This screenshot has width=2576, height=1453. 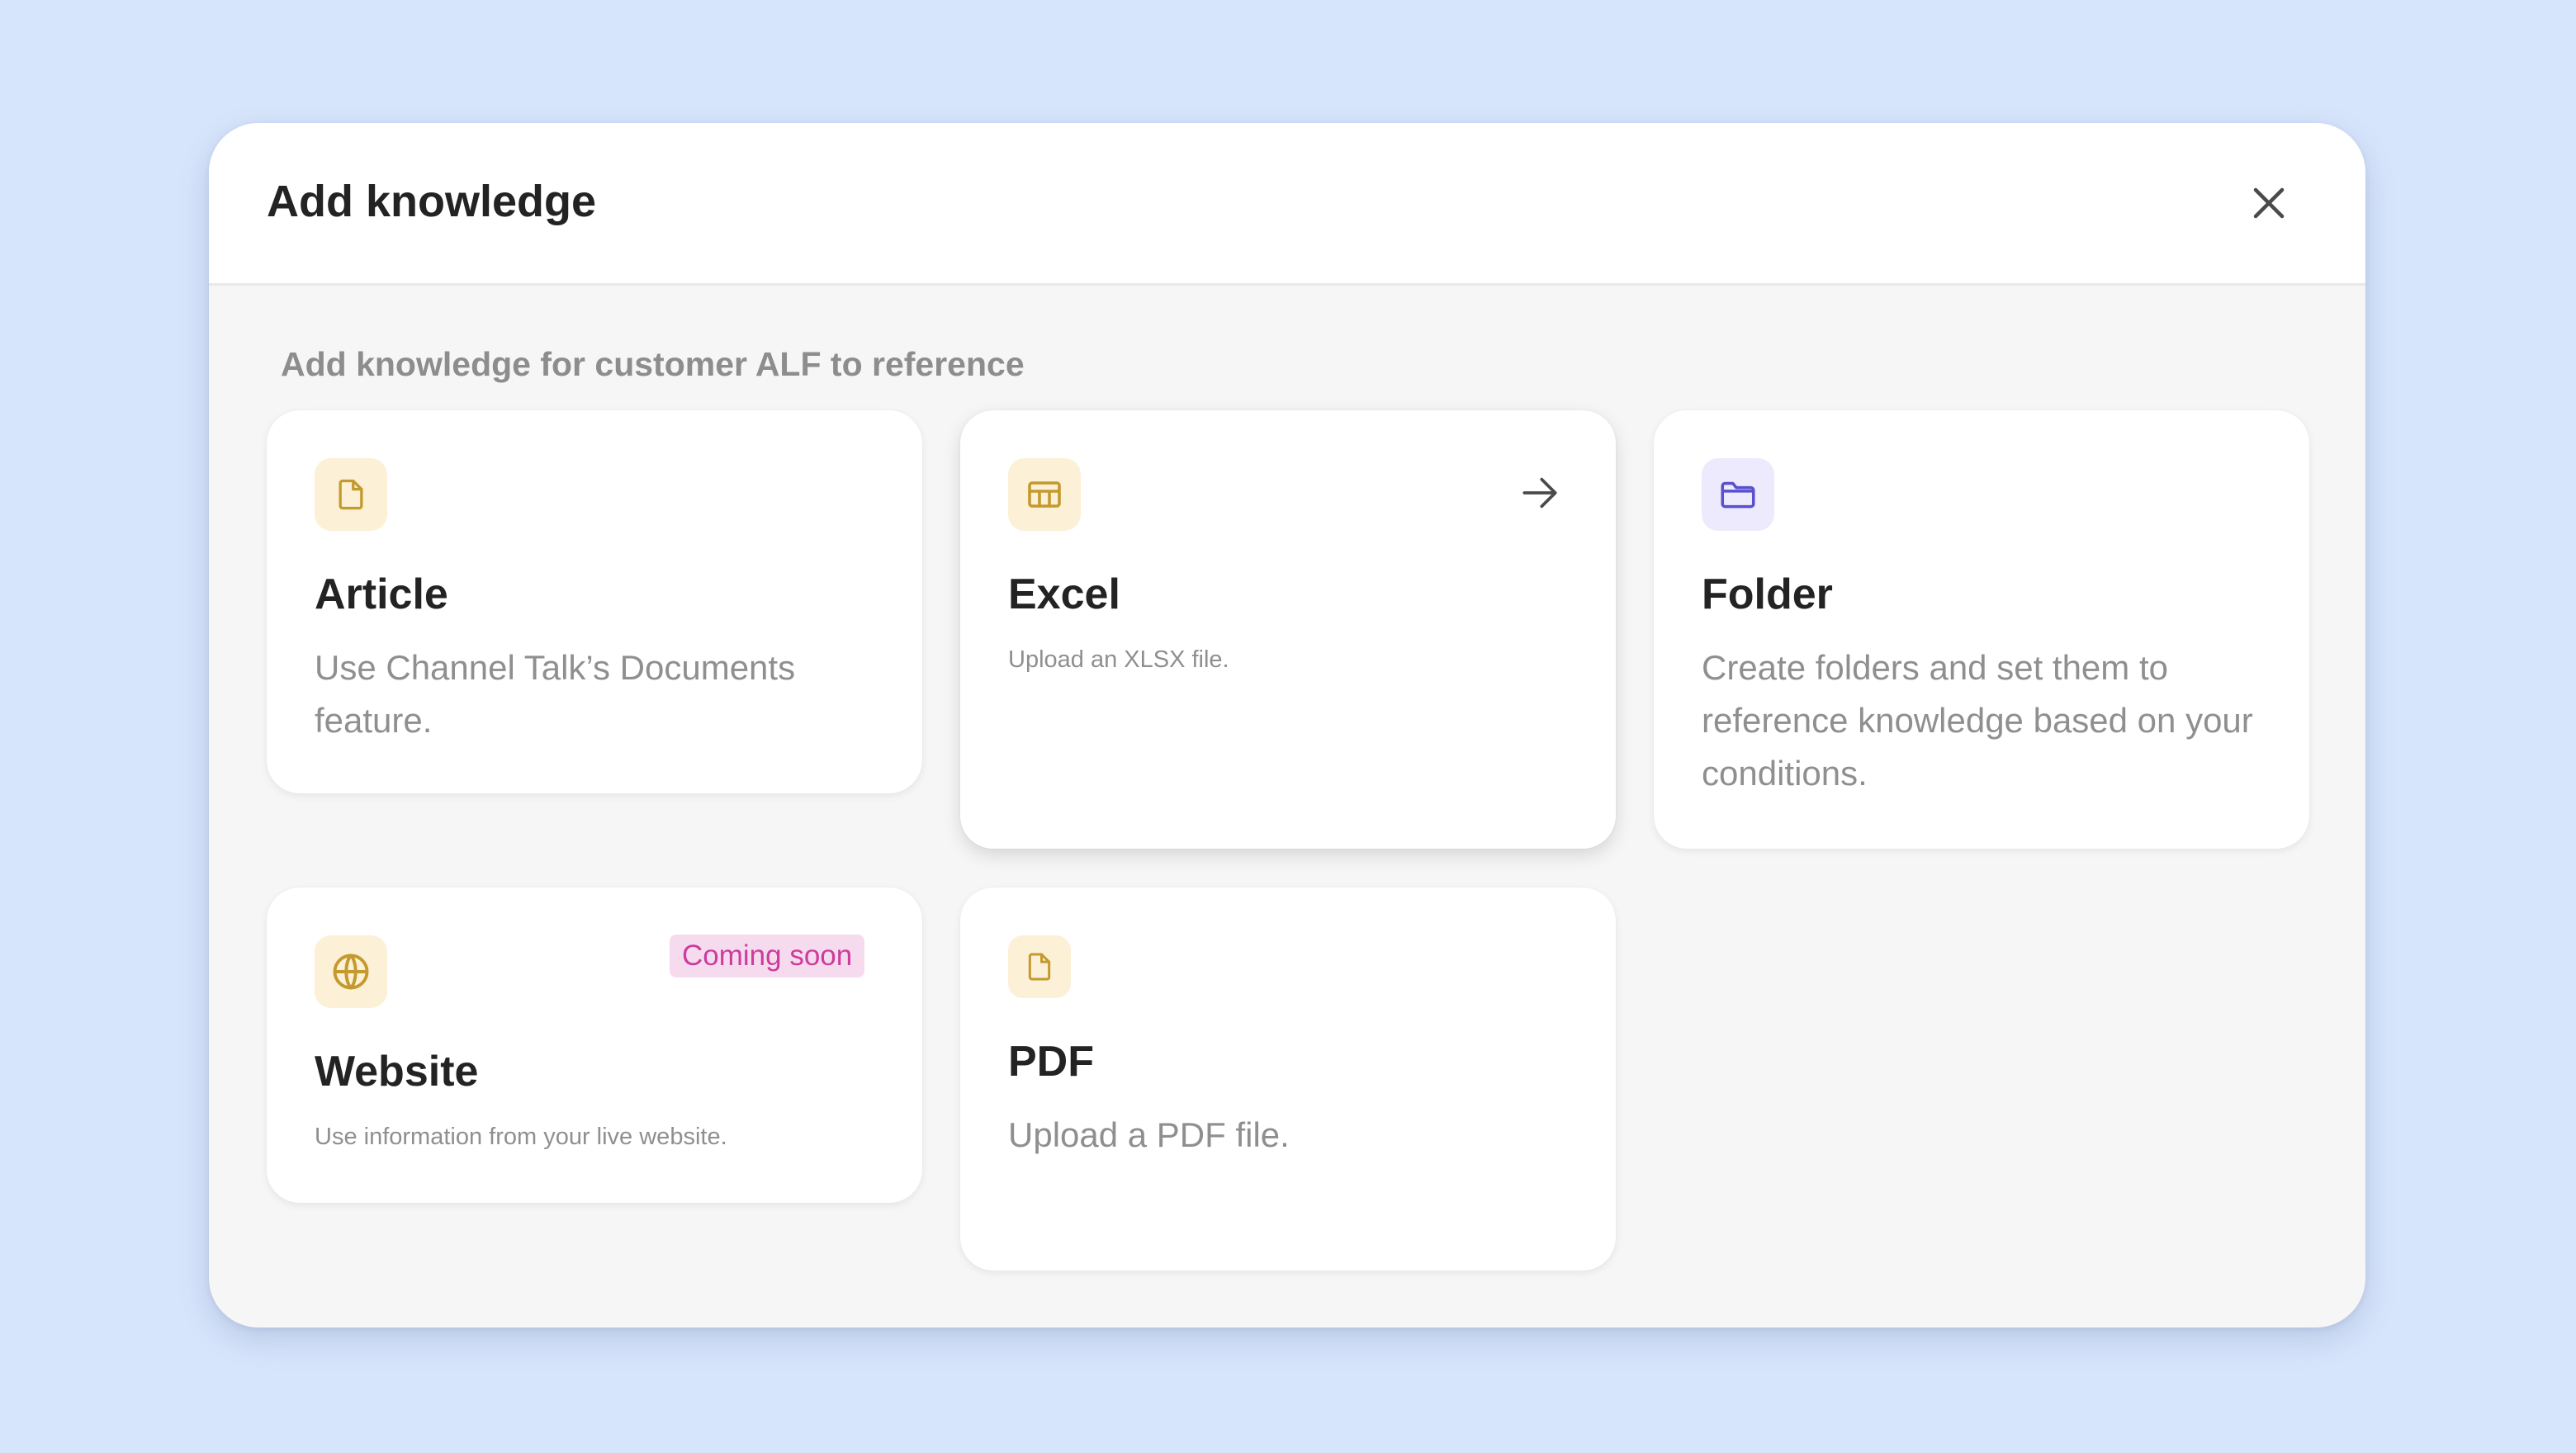 I want to click on coming-soon-badge: Coming soon, so click(x=767, y=956).